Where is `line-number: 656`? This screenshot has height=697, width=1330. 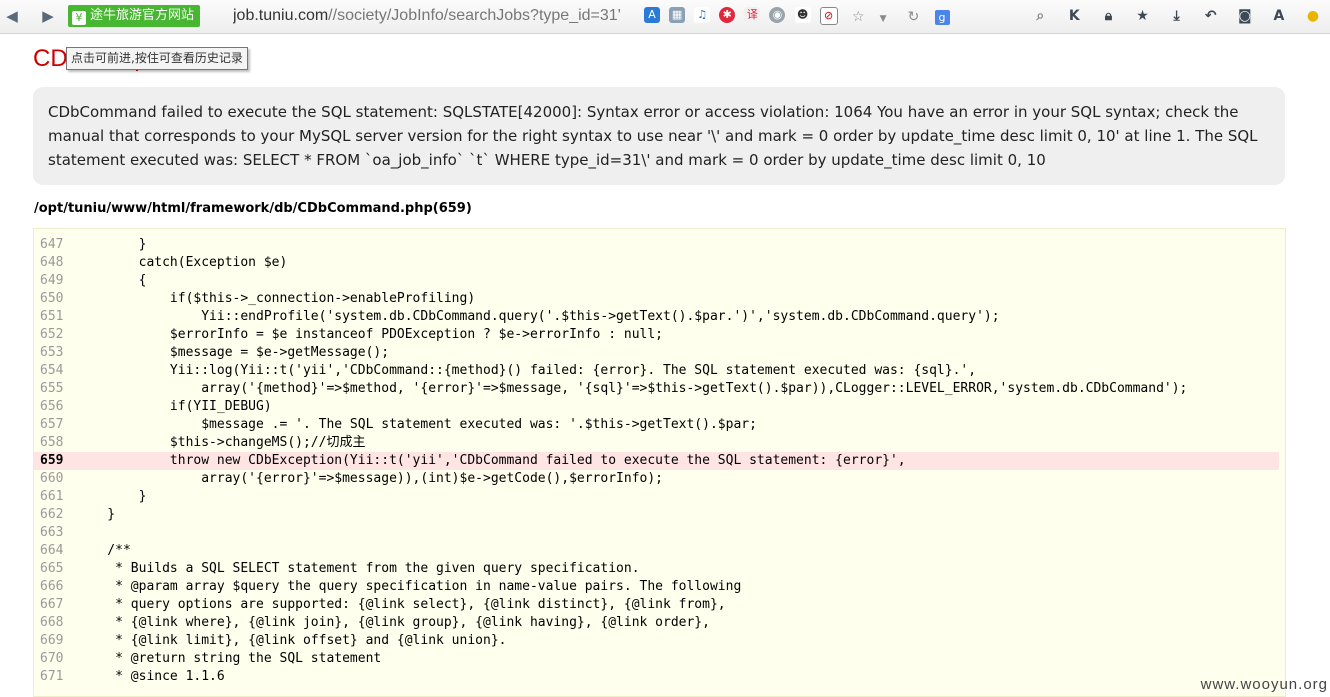
line-number: 656 is located at coordinates (52, 406).